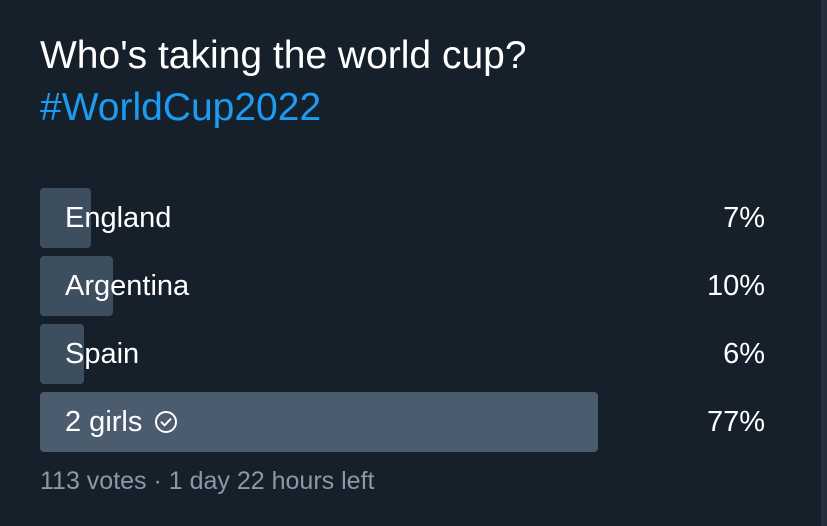 The height and width of the screenshot is (526, 827). Describe the element at coordinates (420, 108) in the screenshot. I see `hashtag-link: #WorldCup2022` at that location.